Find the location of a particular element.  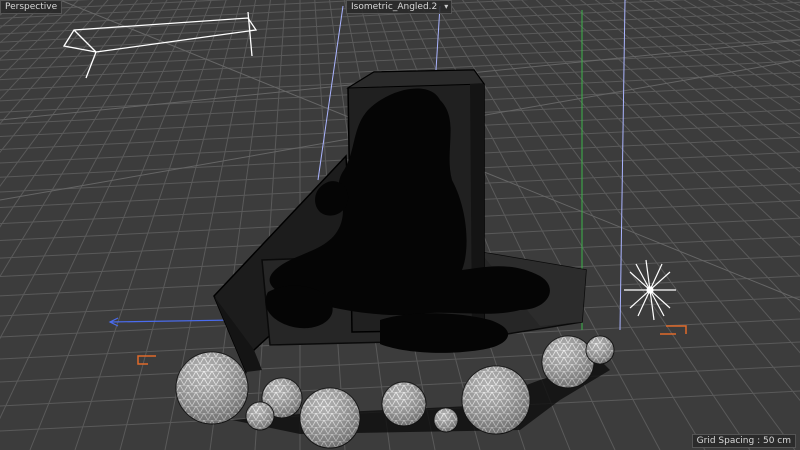

camera-selector: Isometric_Angled.2 ▾ is located at coordinates (399, 7).